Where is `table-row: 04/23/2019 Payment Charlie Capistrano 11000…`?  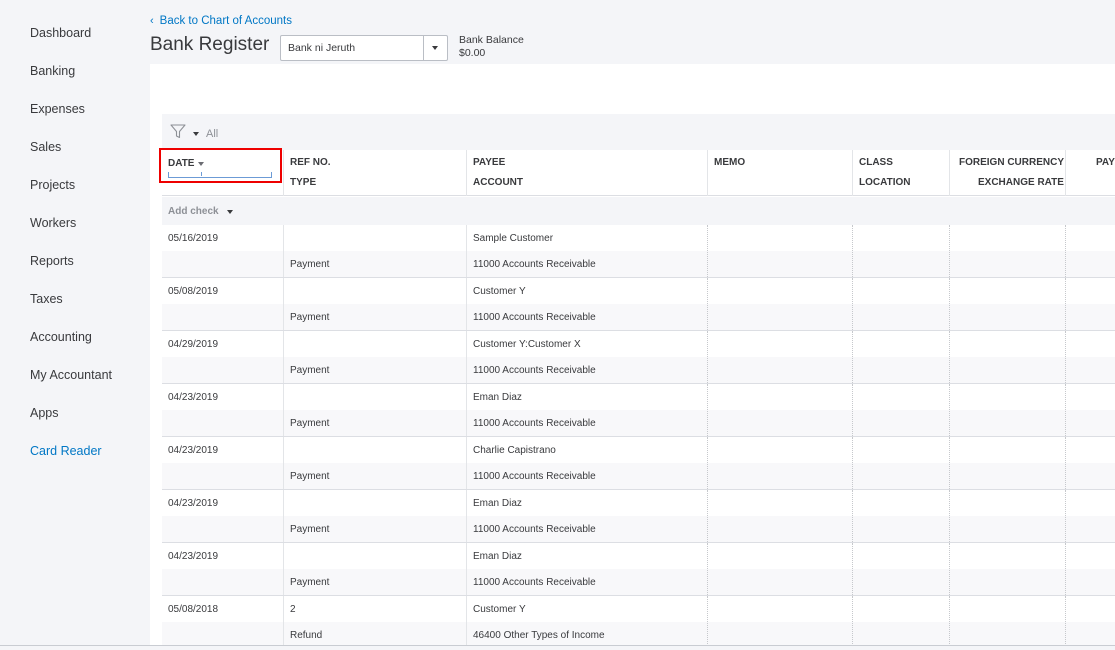
table-row: 04/23/2019 Payment Charlie Capistrano 11000… is located at coordinates (638, 463).